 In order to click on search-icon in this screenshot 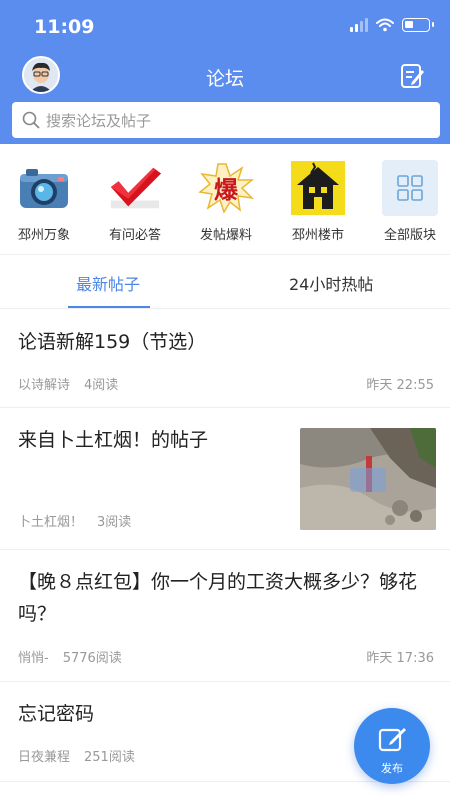, I will do `click(31, 120)`.